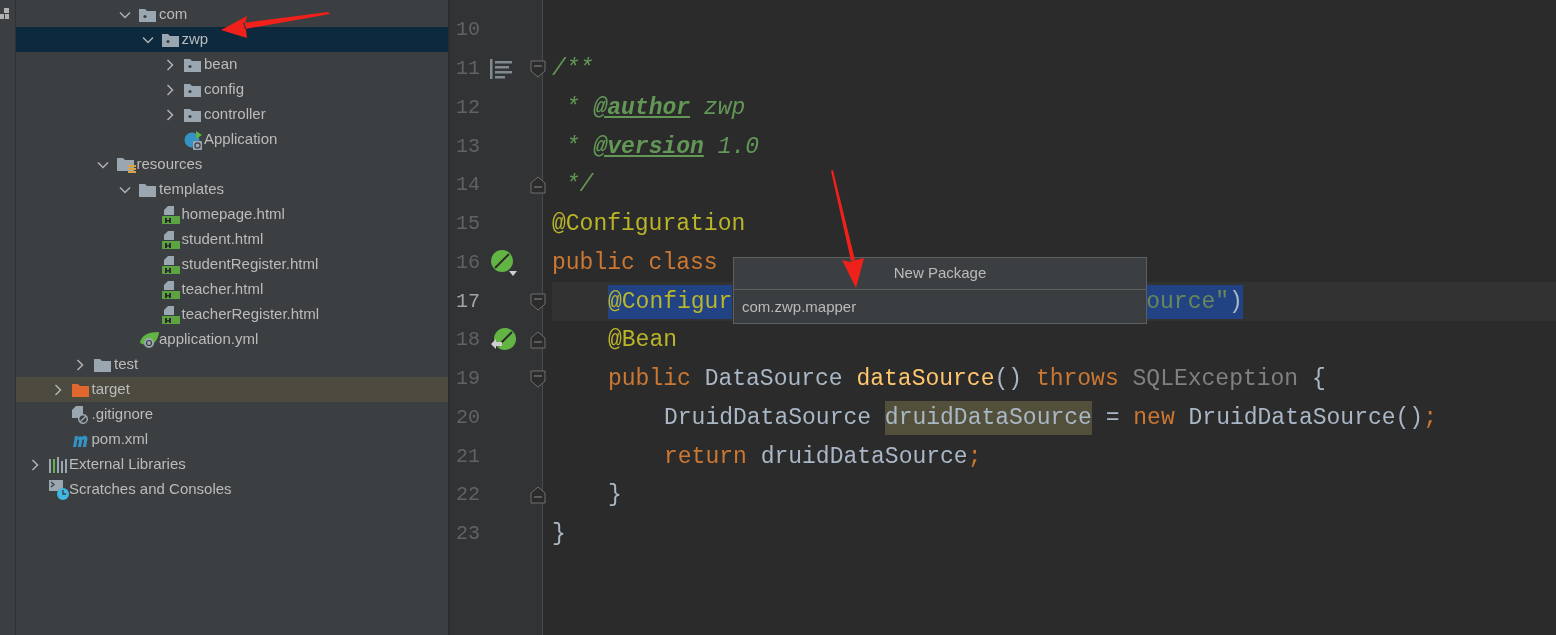 The width and height of the screenshot is (1556, 635). I want to click on tree-item: controller, so click(232, 114).